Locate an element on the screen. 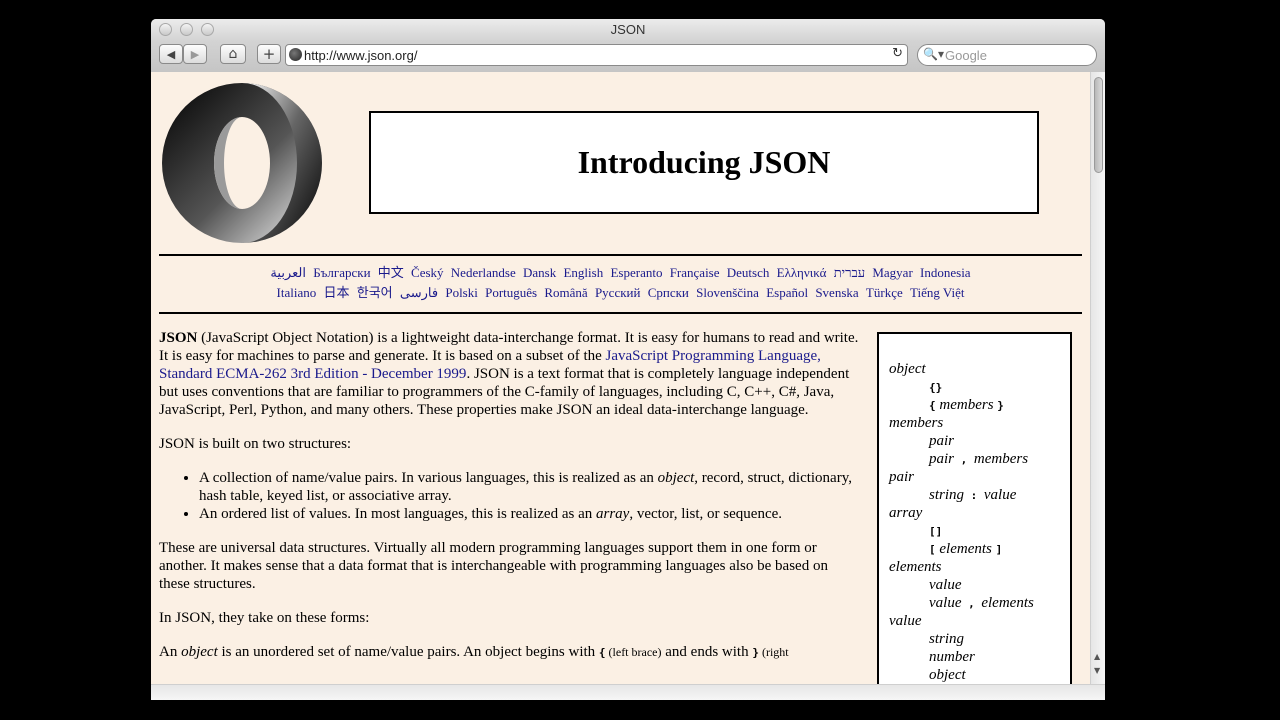 The image size is (1280, 720). grammar-nonterminal: elements is located at coordinates (915, 567).